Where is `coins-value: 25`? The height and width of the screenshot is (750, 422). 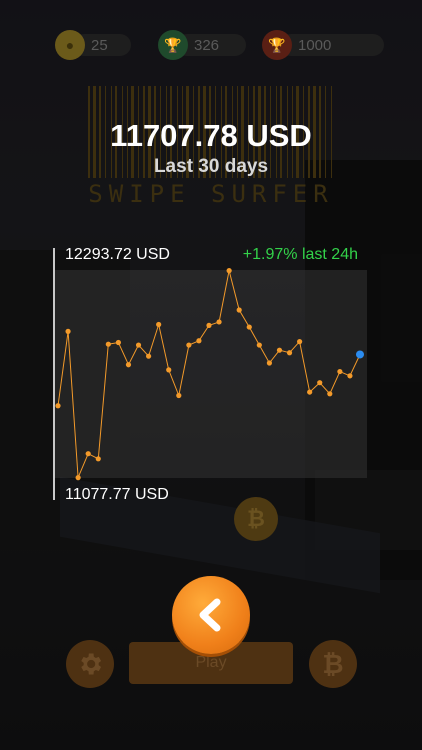
coins-value: 25 is located at coordinates (99, 45).